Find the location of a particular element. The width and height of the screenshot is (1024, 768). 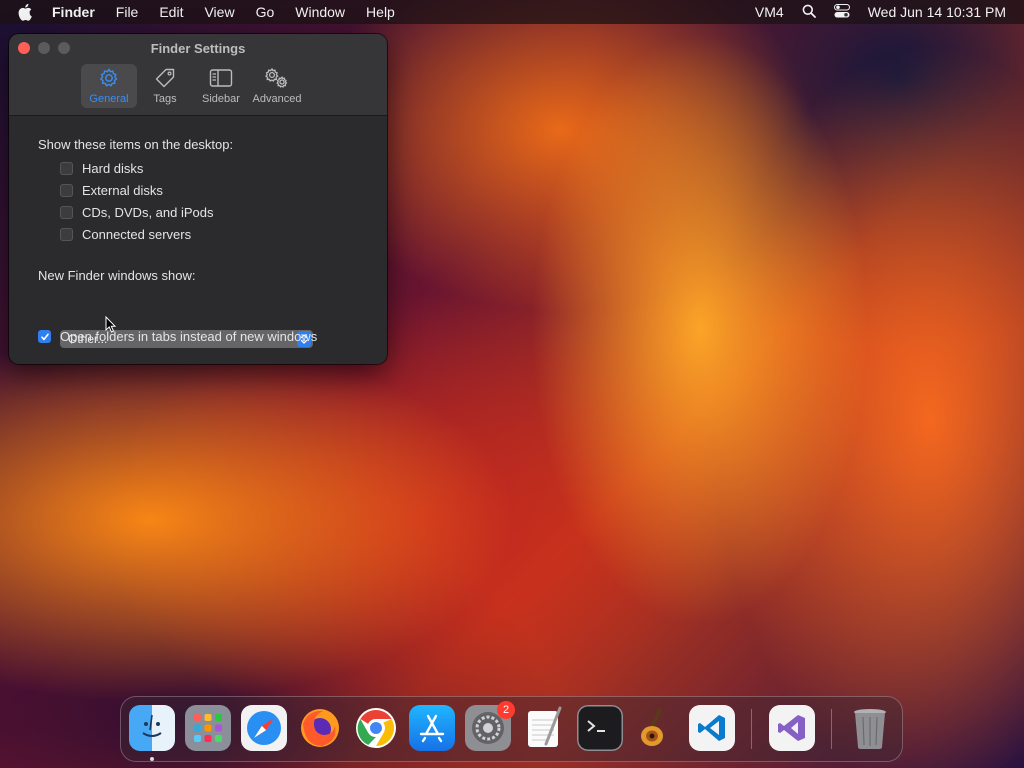

vm-label: VM4 is located at coordinates (769, 12).